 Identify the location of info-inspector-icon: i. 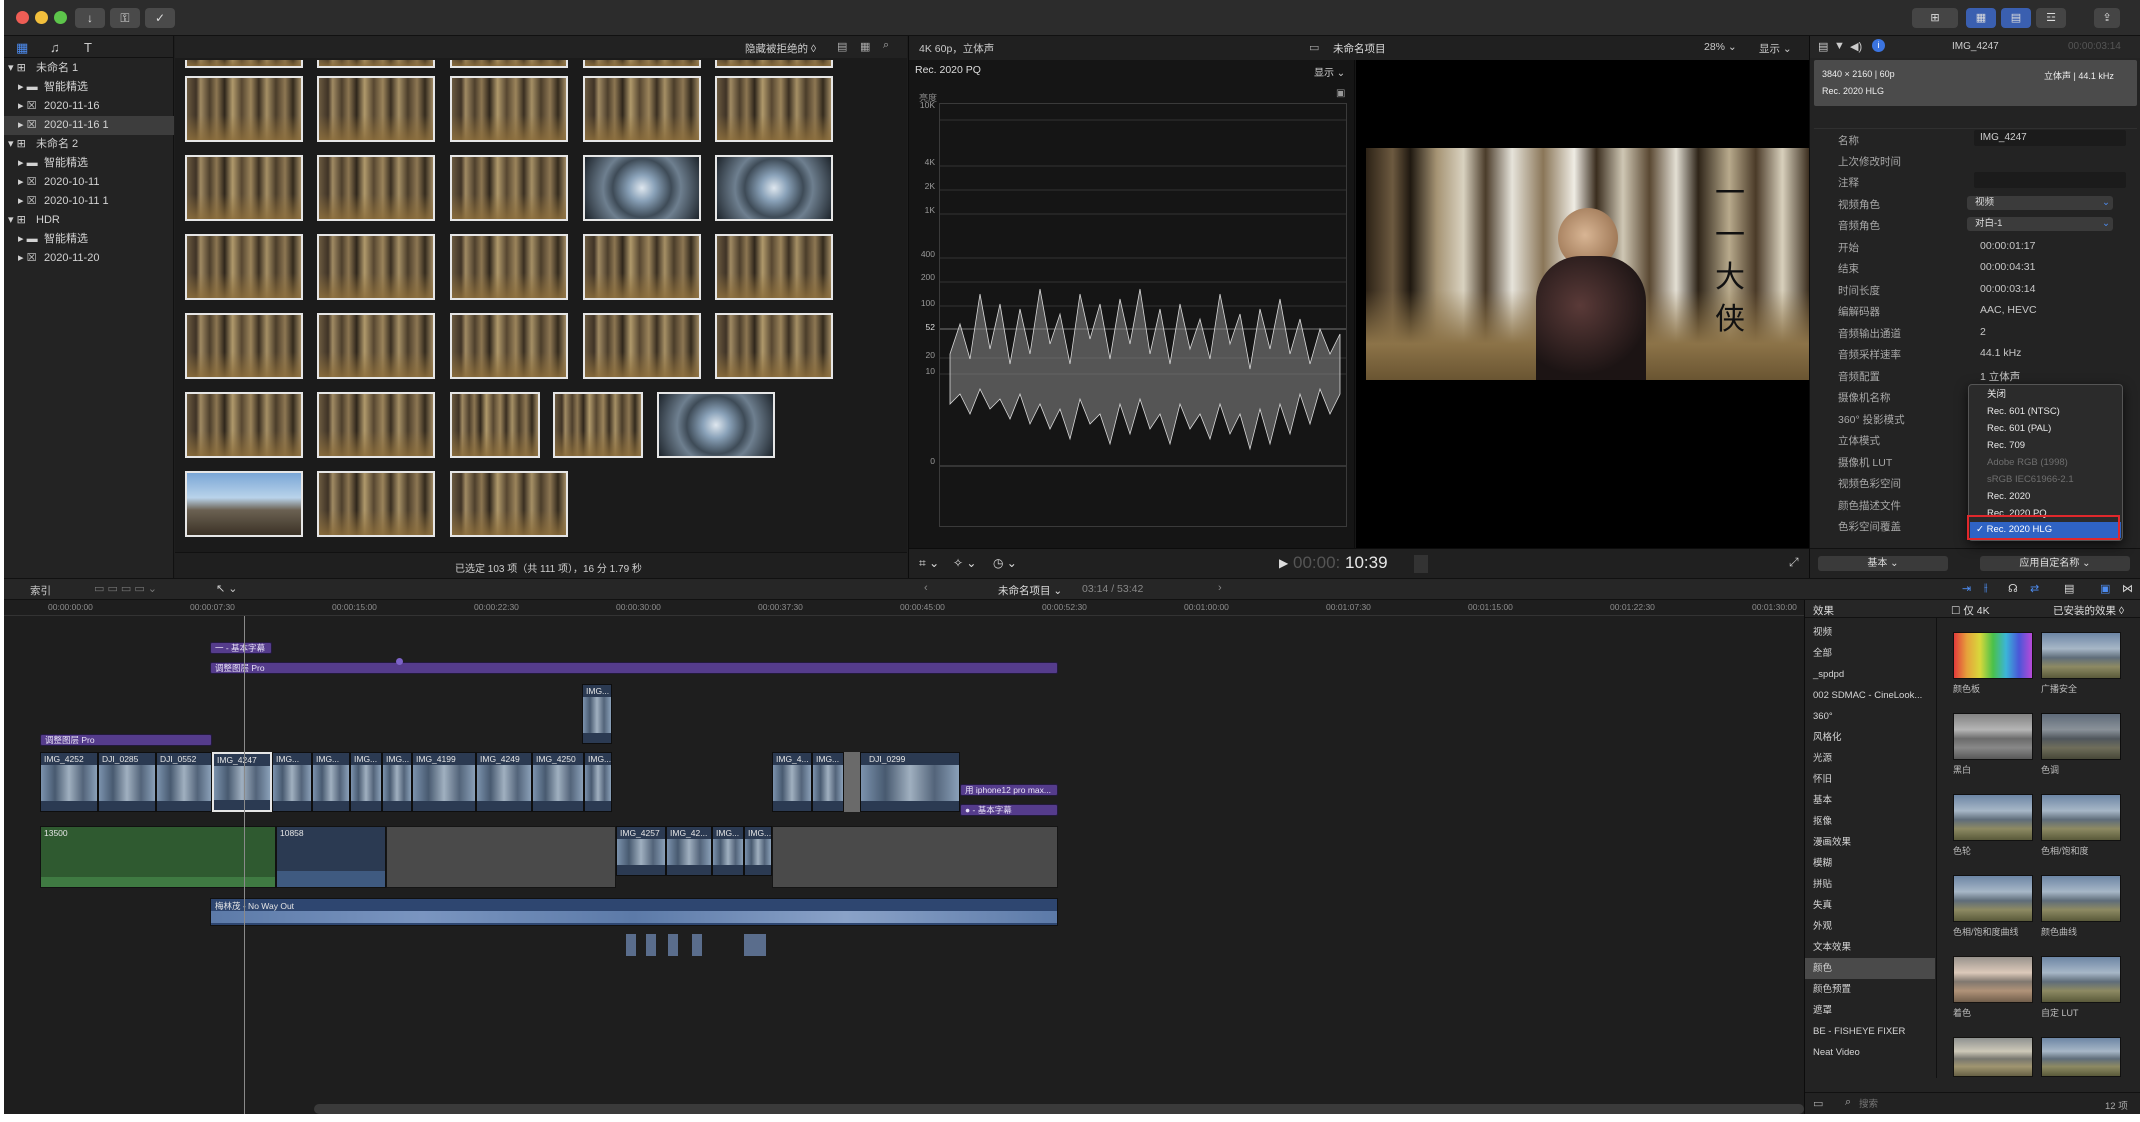
(1878, 45).